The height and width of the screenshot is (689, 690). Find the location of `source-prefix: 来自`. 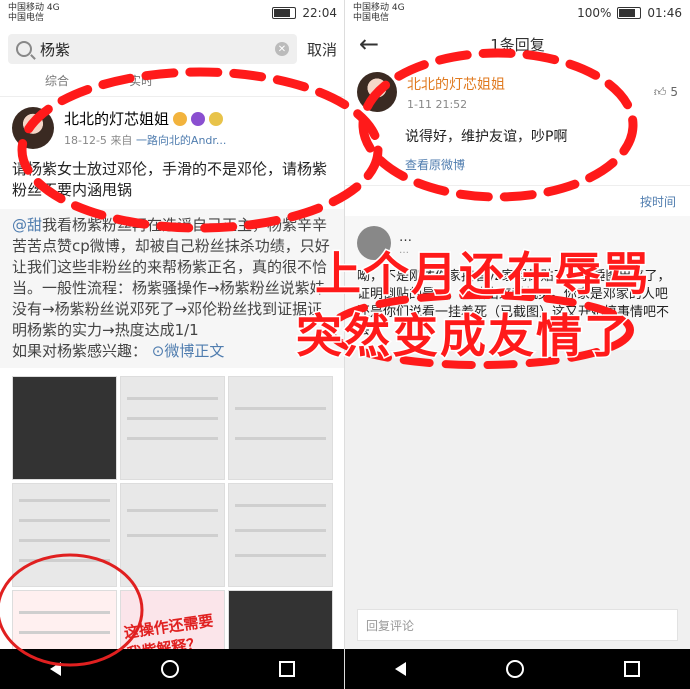

source-prefix: 来自 is located at coordinates (121, 140).